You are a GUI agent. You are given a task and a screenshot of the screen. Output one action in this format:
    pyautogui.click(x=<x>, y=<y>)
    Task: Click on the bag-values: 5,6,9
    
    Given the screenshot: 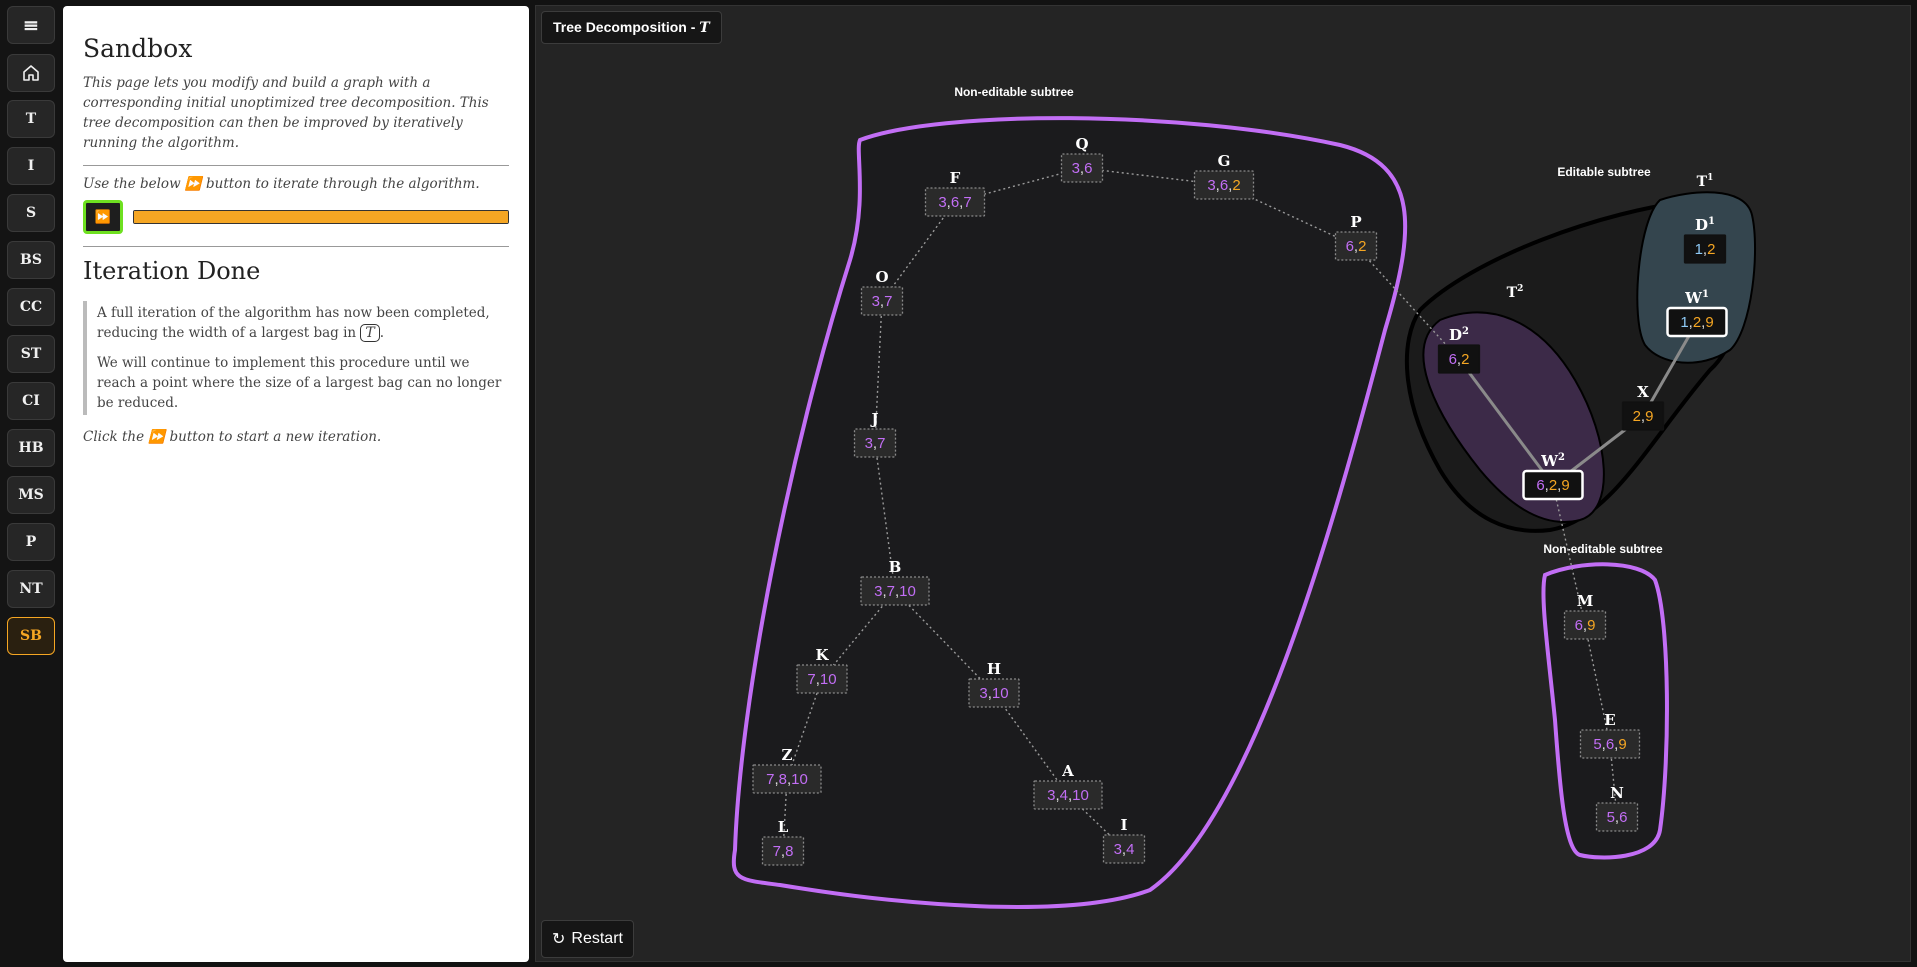 What is the action you would take?
    pyautogui.click(x=1609, y=744)
    